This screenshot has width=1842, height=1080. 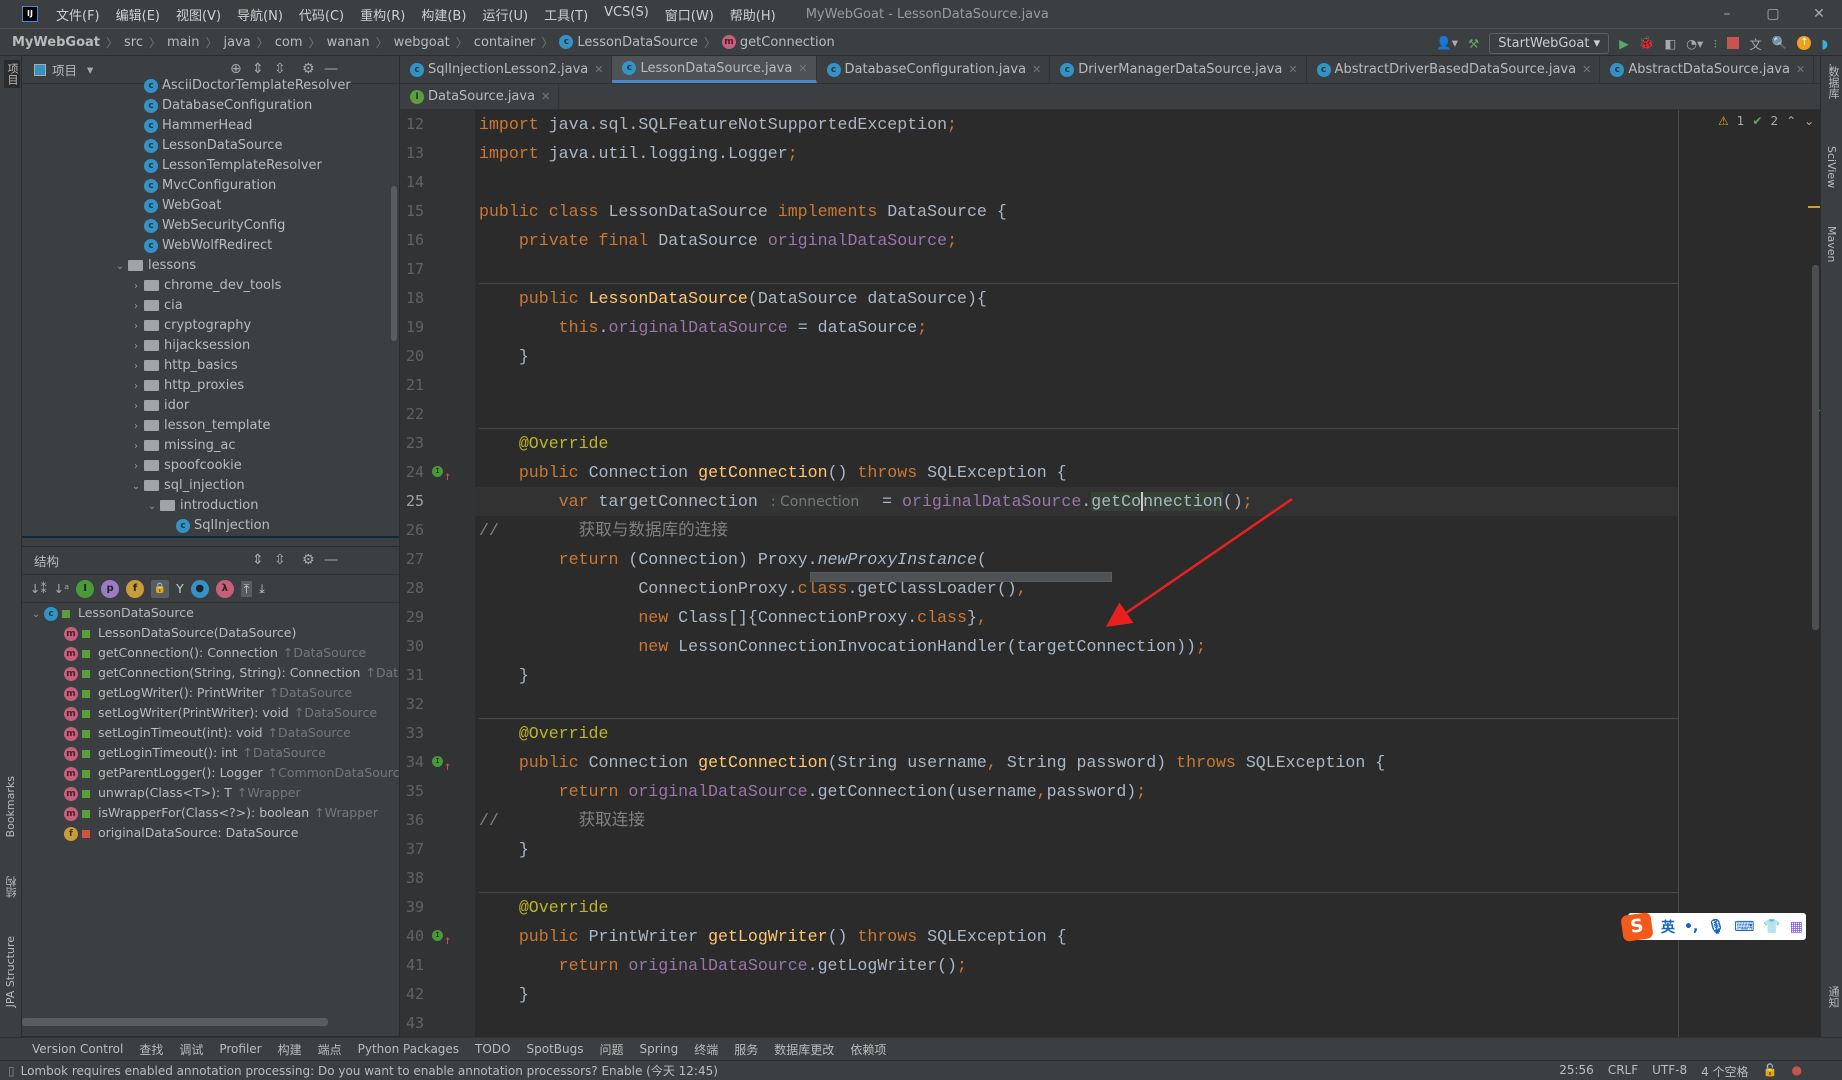 I want to click on menu-item: 代码(C), so click(x=321, y=14).